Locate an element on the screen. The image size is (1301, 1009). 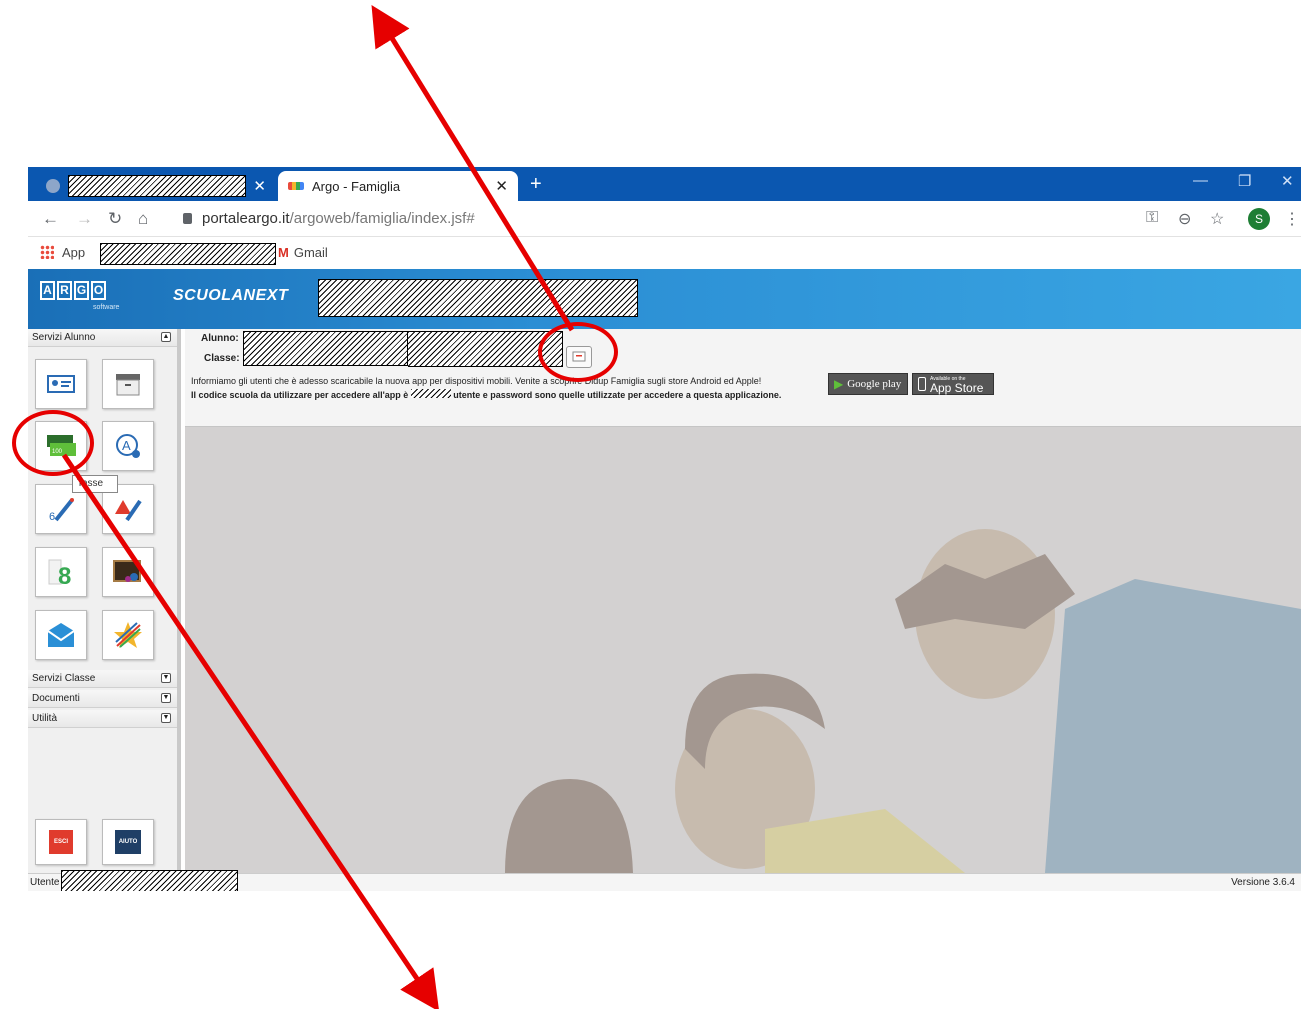
arrow-up is located at coordinates (473, 168).